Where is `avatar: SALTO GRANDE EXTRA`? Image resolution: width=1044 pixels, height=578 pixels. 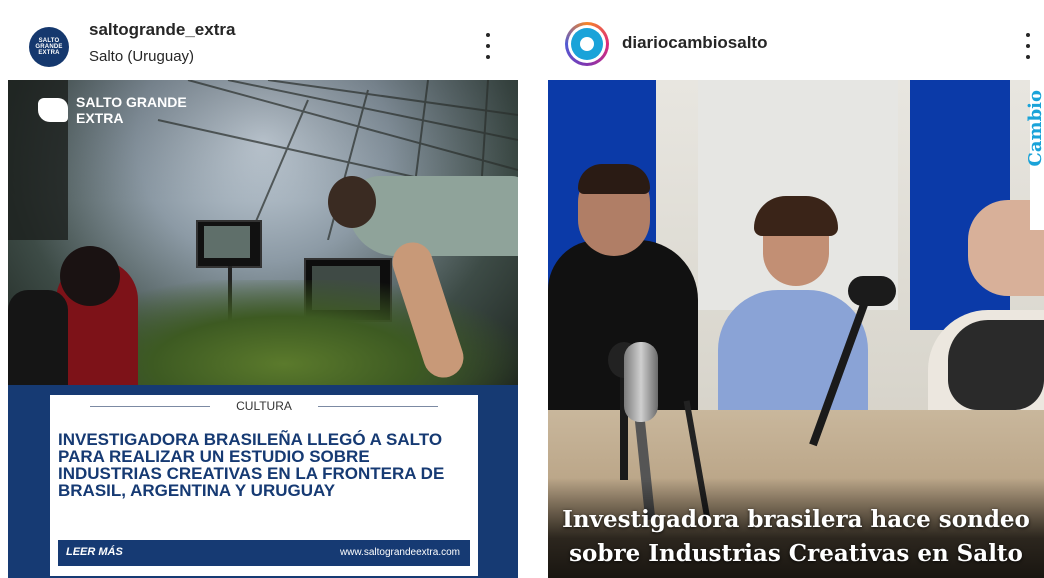 avatar: SALTO GRANDE EXTRA is located at coordinates (49, 47).